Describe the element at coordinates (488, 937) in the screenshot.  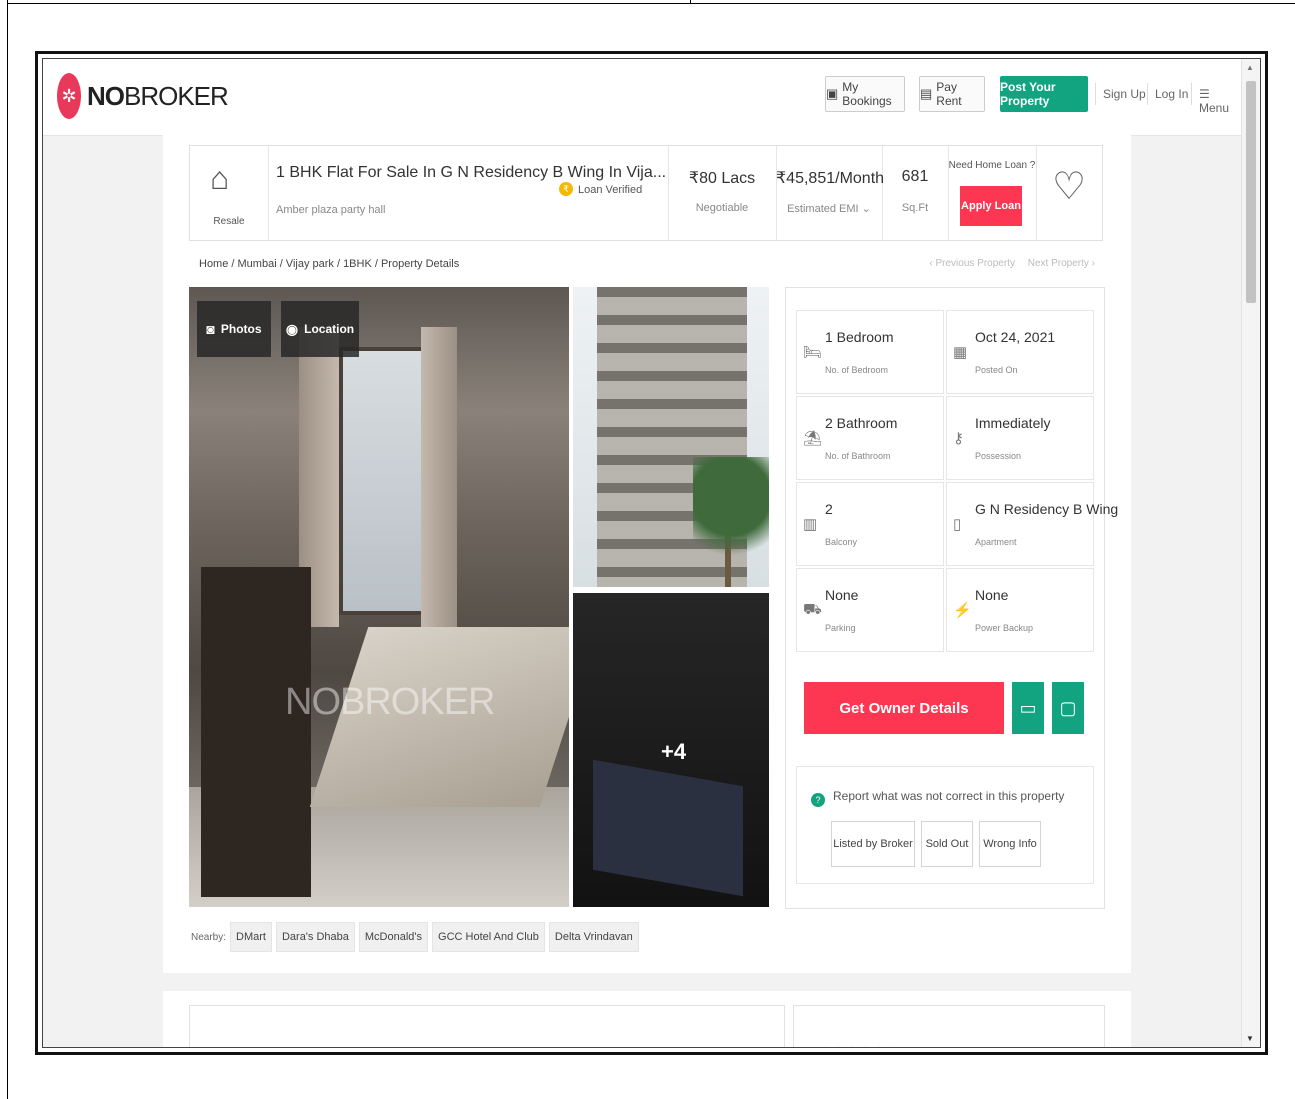
I see `nearby-chip: GCC Hotel And Club` at that location.